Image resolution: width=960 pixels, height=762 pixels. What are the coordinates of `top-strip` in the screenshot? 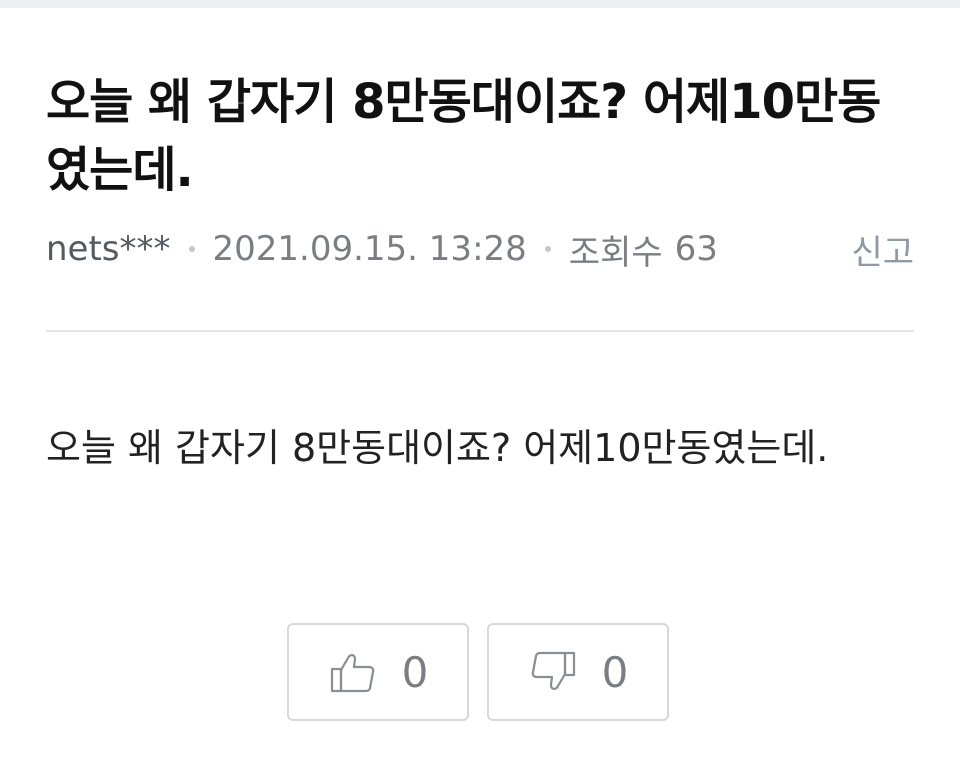 It's located at (480, 4).